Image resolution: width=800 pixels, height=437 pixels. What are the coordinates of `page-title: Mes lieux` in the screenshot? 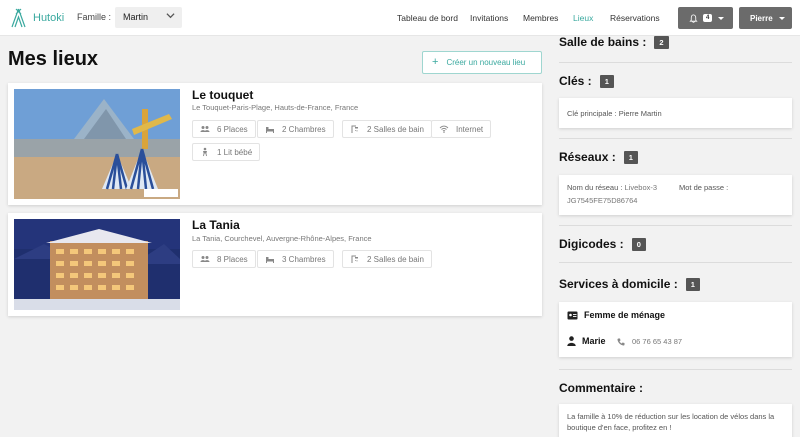 It's located at (53, 59).